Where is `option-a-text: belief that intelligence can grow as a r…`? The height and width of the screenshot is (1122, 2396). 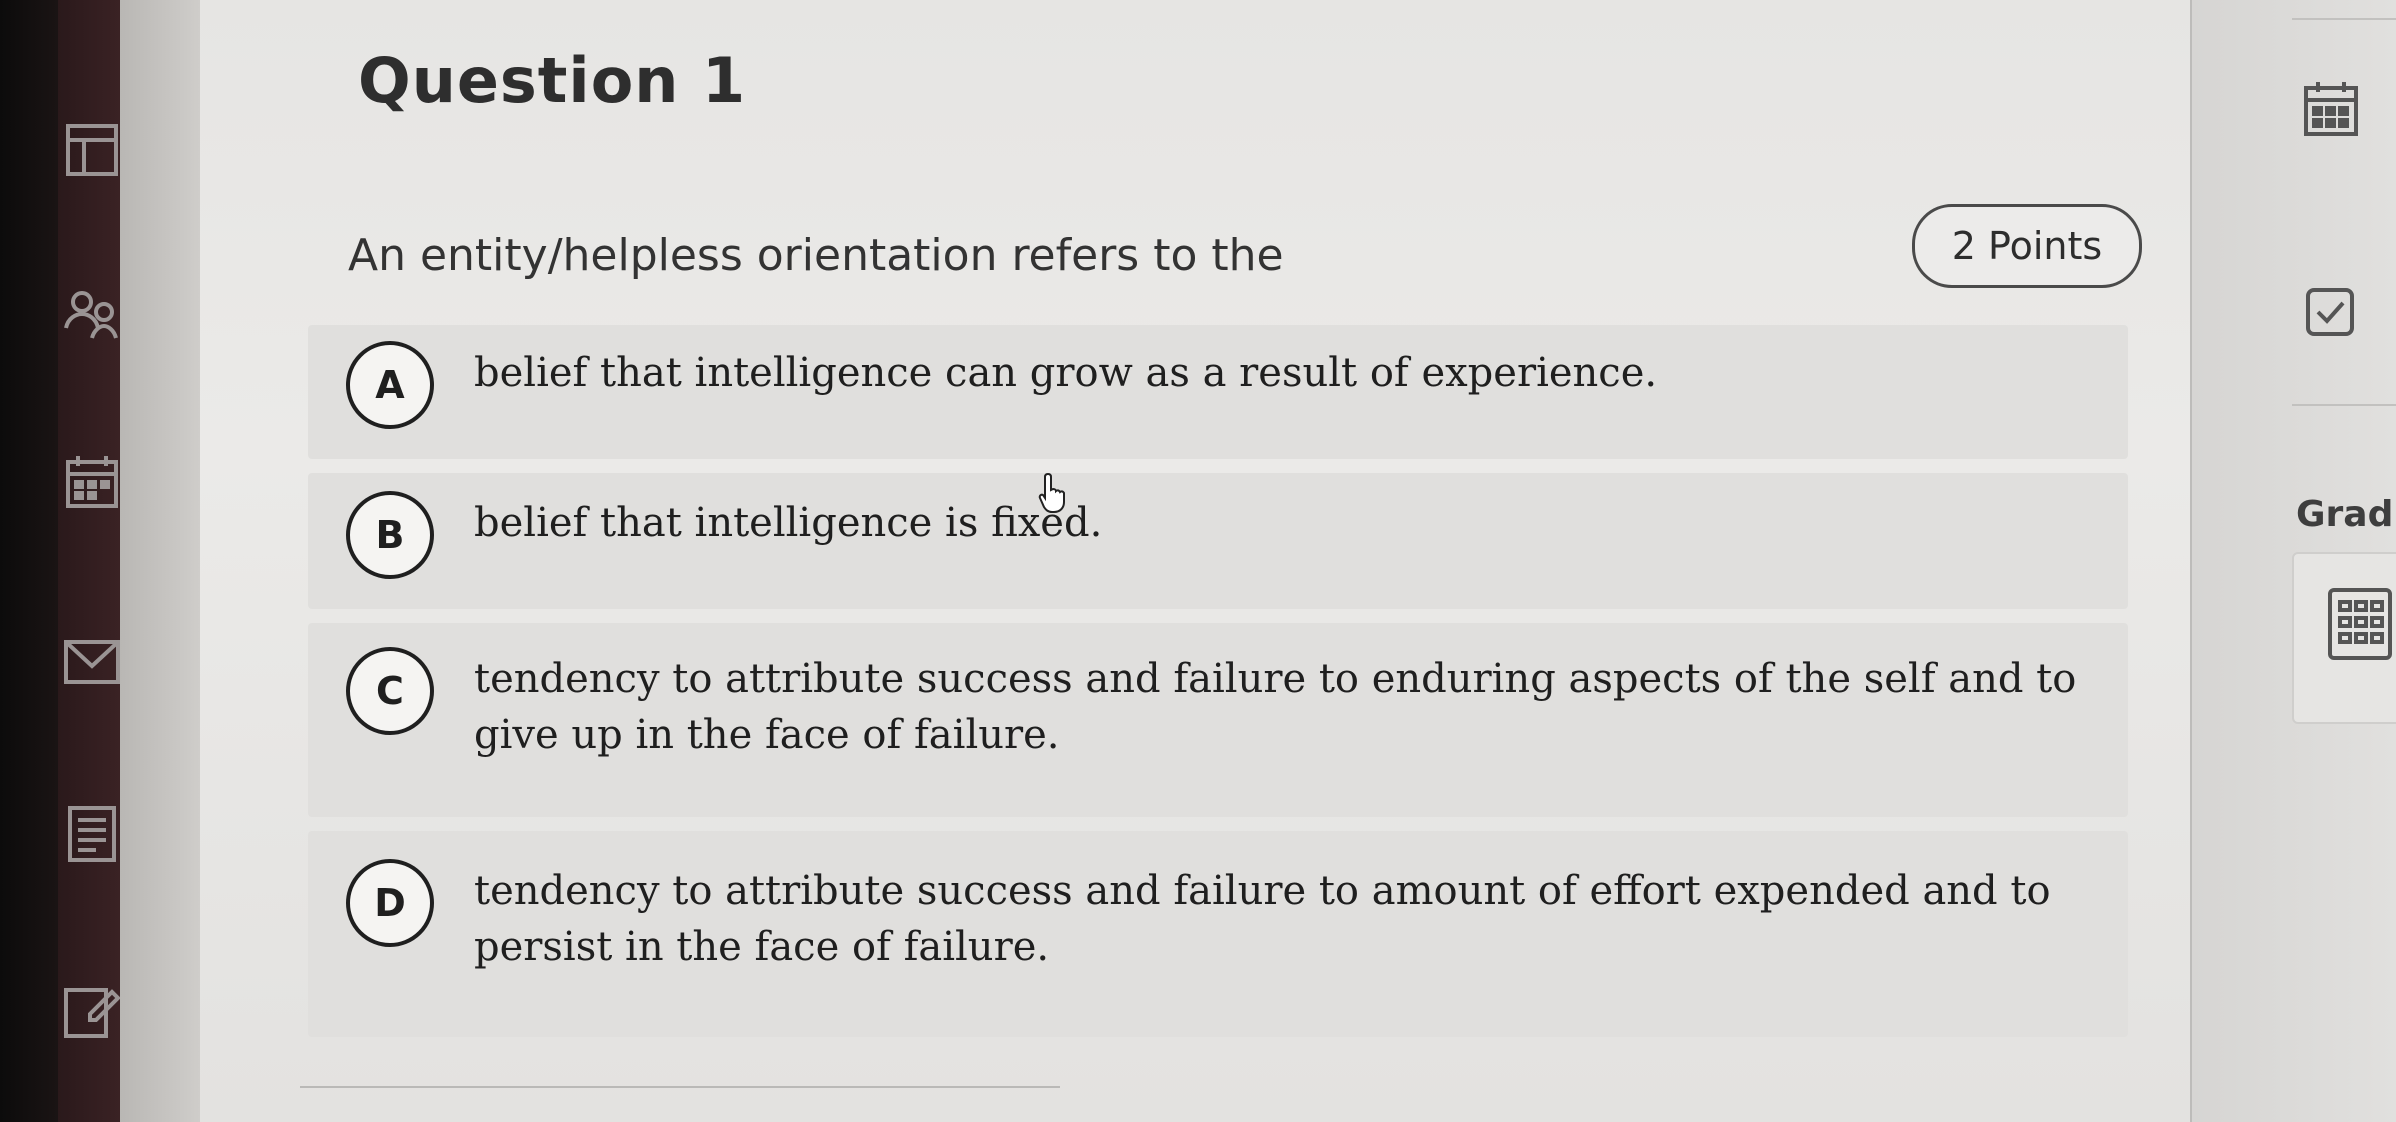
option-a-text: belief that intelligence can grow as a r… is located at coordinates (1066, 373).